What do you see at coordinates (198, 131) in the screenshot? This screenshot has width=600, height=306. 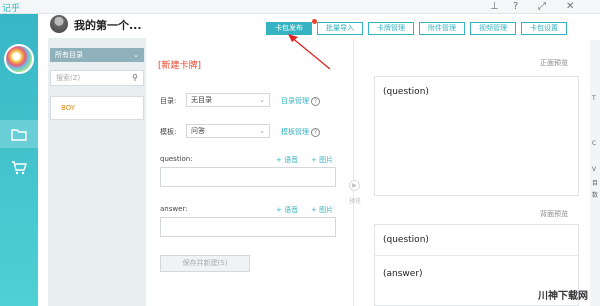 I see `template-select-value: 问答` at bounding box center [198, 131].